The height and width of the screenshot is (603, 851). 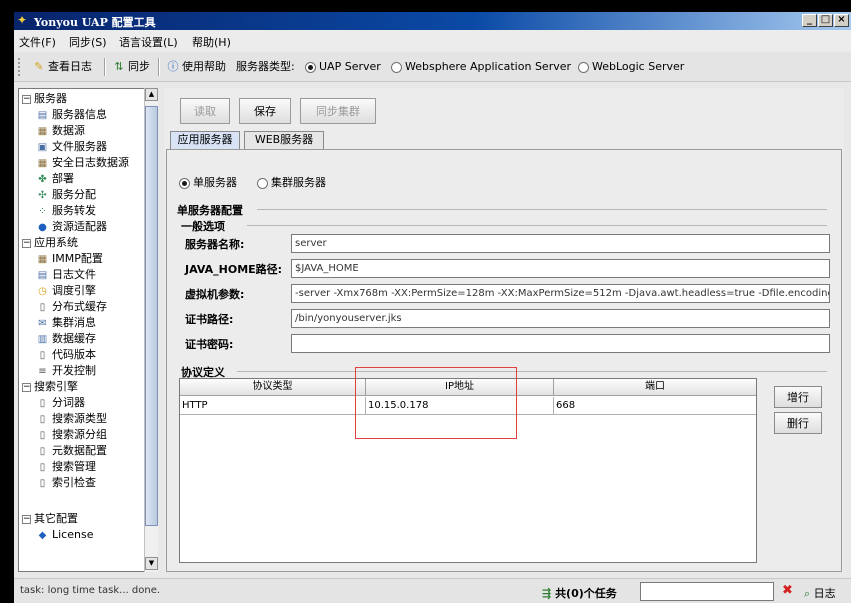 What do you see at coordinates (60, 131) in the screenshot?
I see `tree-item-datasource: ▦ 数据源` at bounding box center [60, 131].